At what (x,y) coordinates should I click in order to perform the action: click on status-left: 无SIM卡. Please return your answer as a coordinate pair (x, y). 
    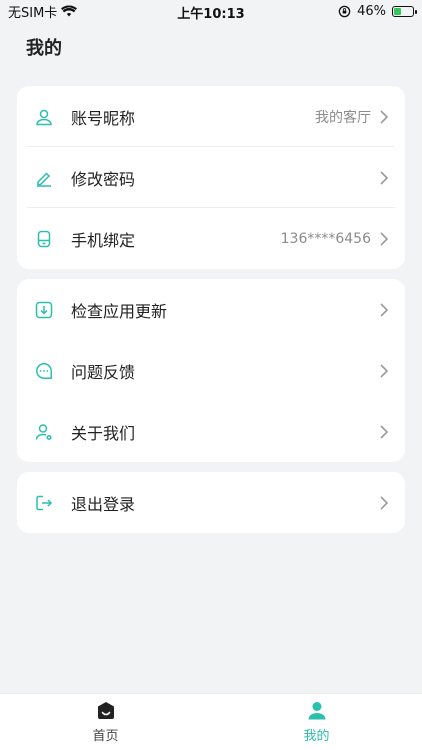
    Looking at the image, I should click on (43, 11).